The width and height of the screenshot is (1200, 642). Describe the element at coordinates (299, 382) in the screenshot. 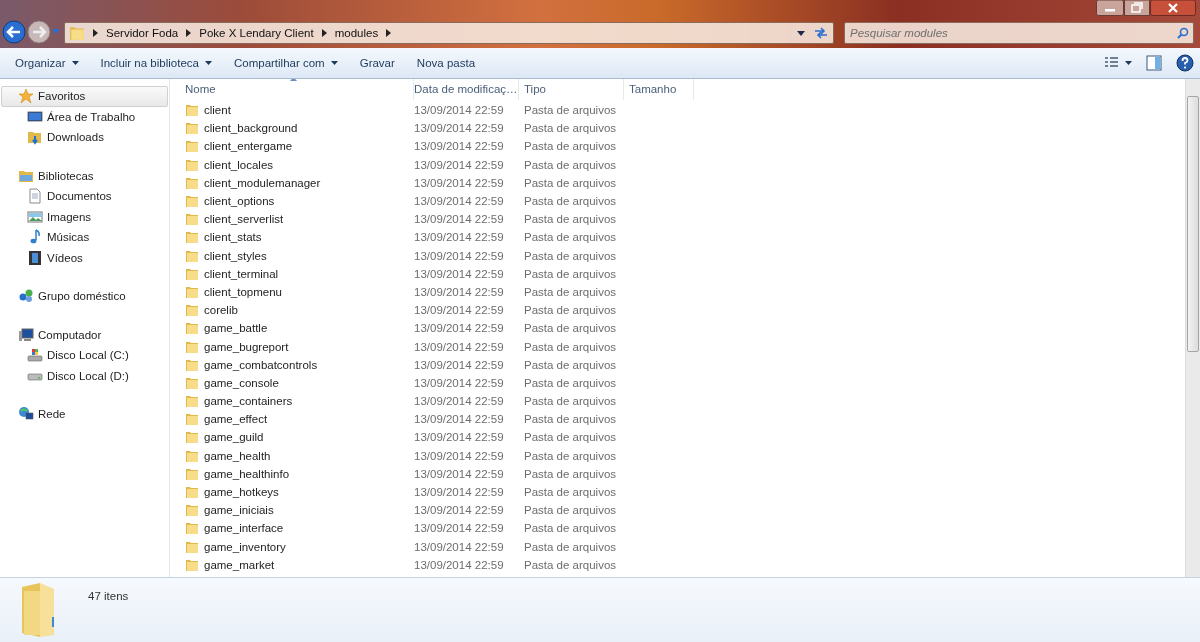

I see `file-name: game_console` at that location.